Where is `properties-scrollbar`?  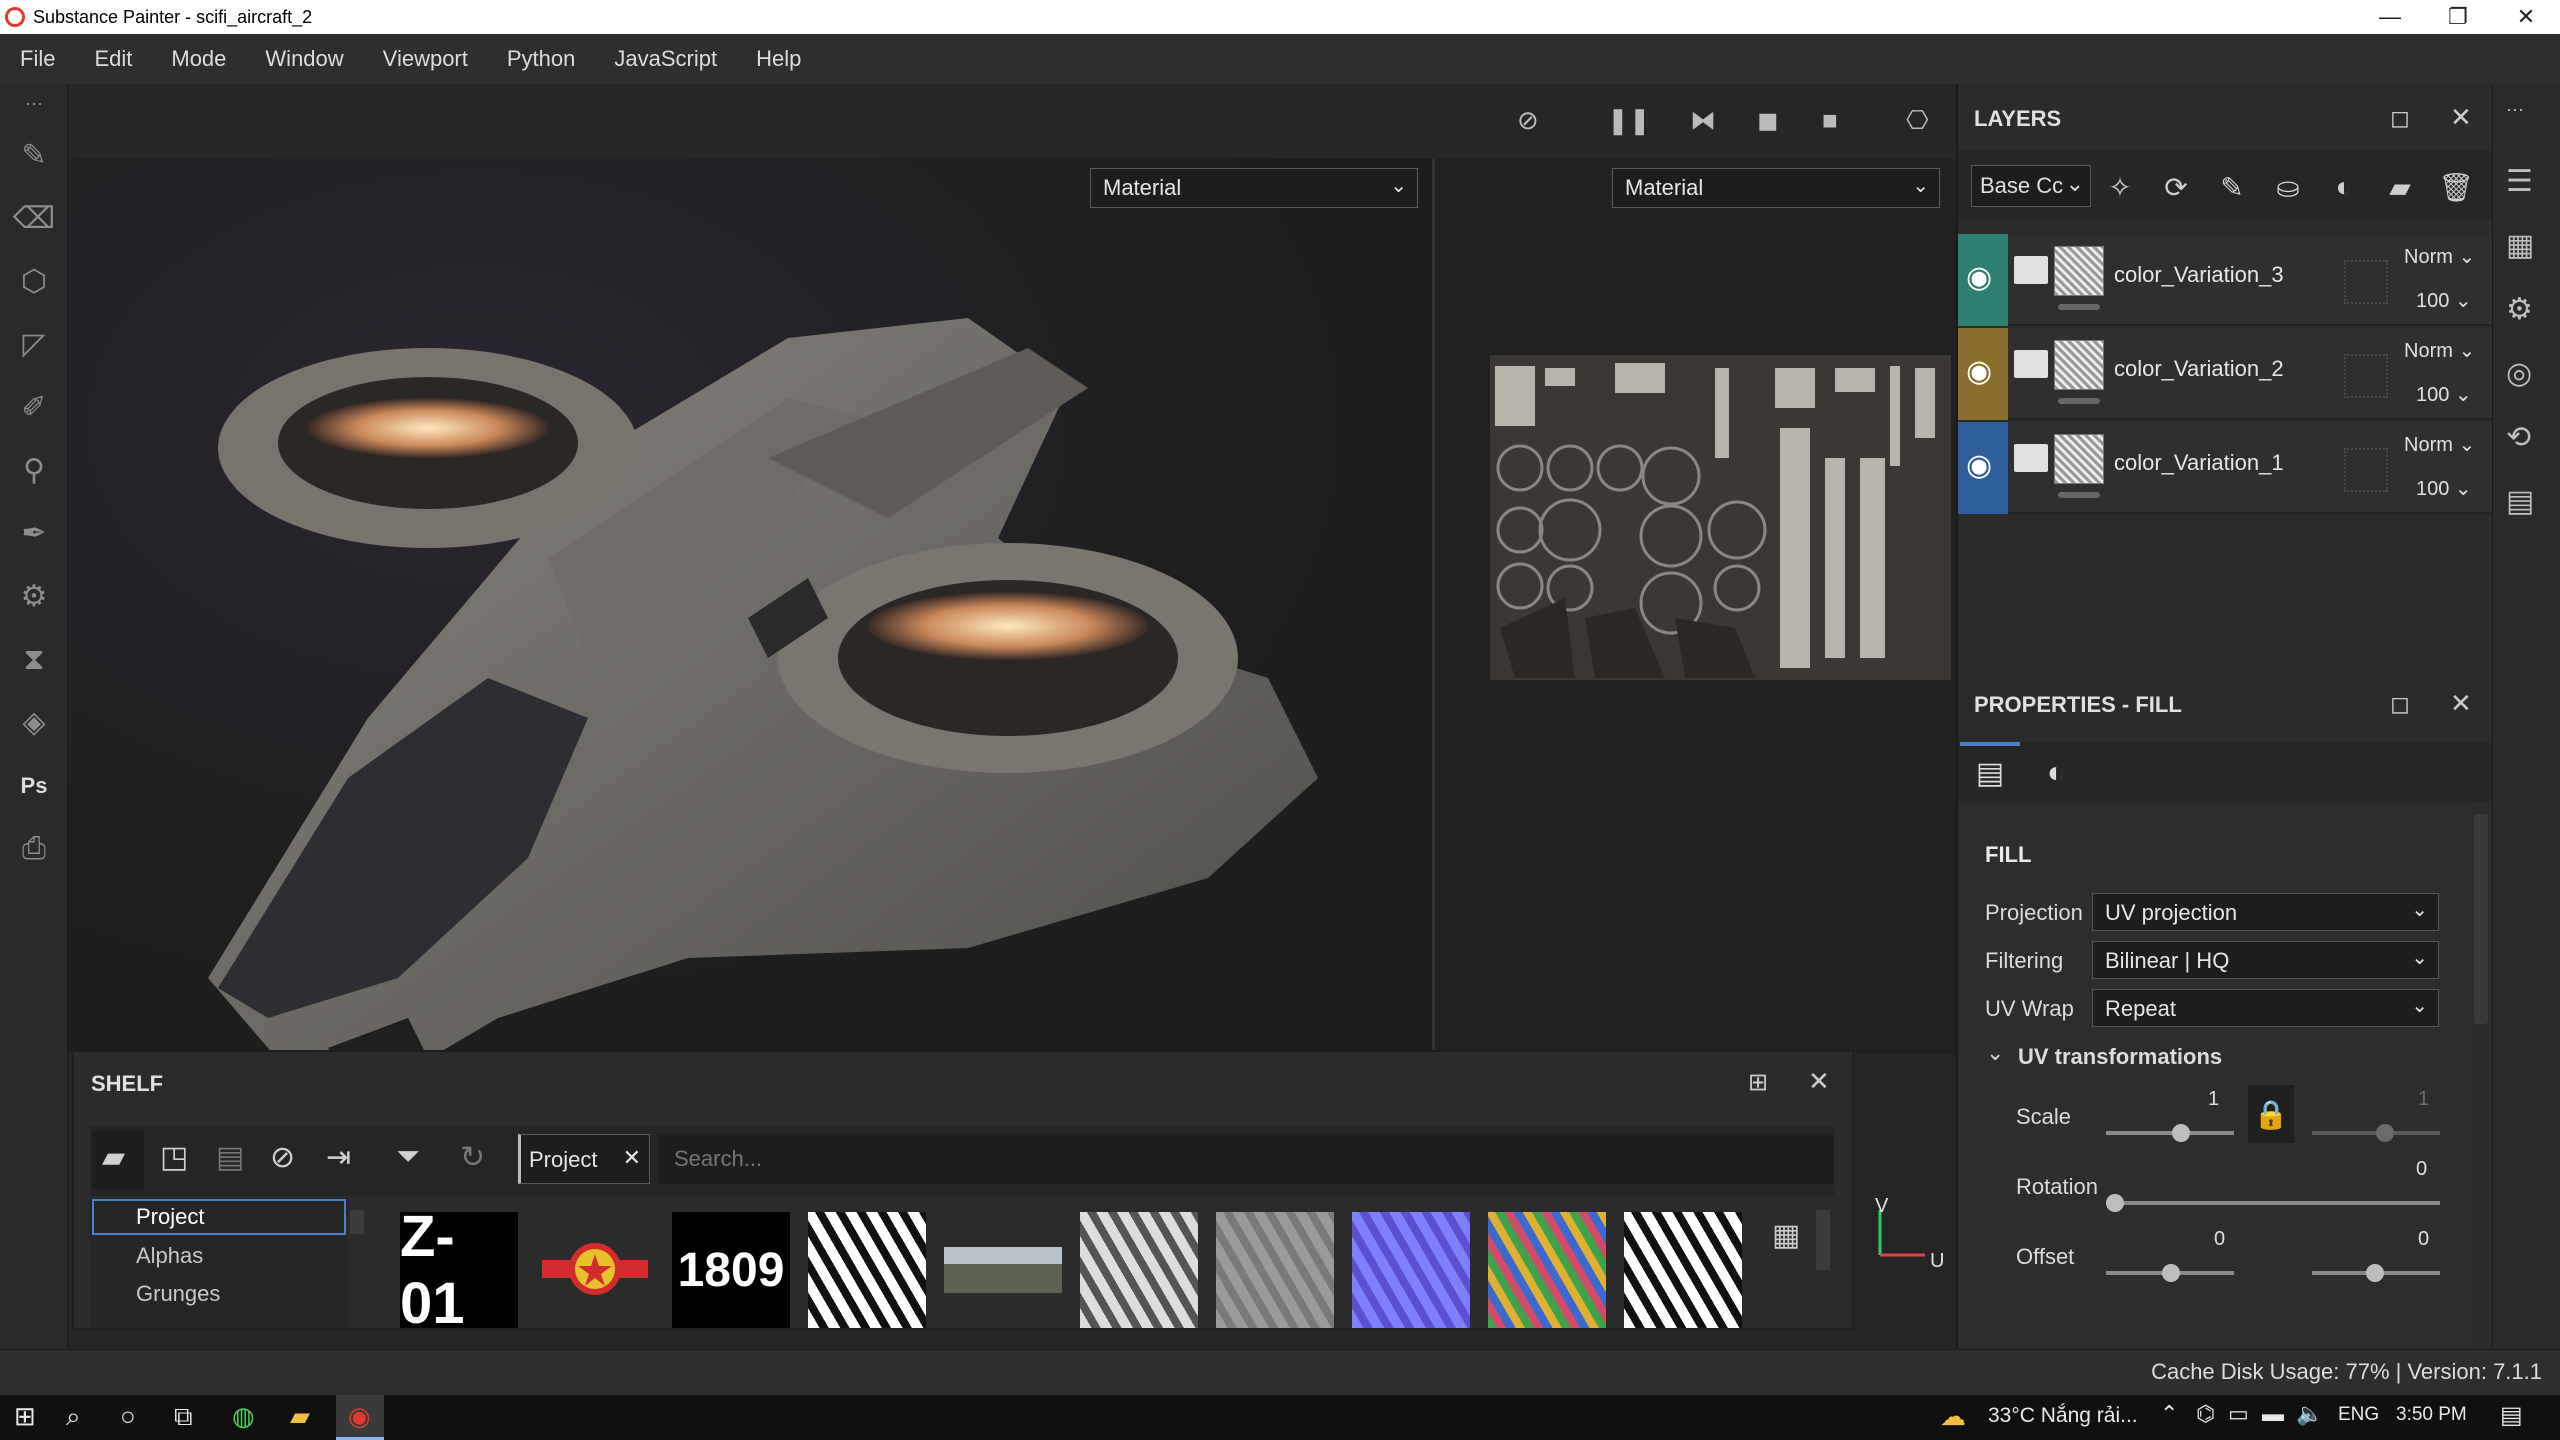 properties-scrollbar is located at coordinates (2481, 919).